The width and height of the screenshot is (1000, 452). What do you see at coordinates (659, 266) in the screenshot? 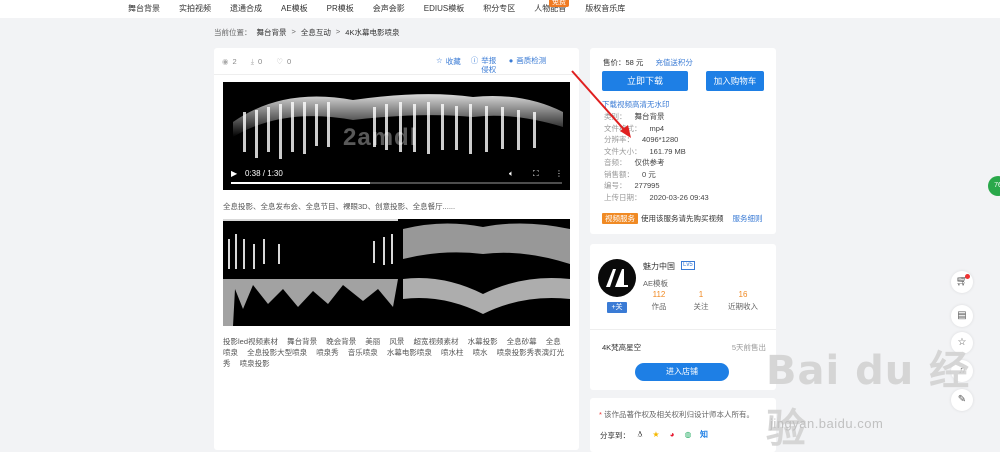
I see `author-name: 魅力中国` at bounding box center [659, 266].